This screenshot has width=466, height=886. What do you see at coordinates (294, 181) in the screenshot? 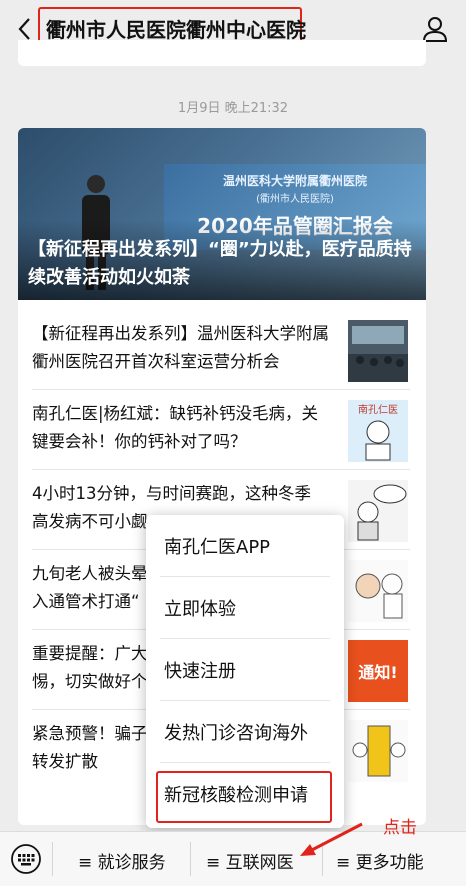
I see `screen-line-1: 温州医科大学附属衢州医院` at bounding box center [294, 181].